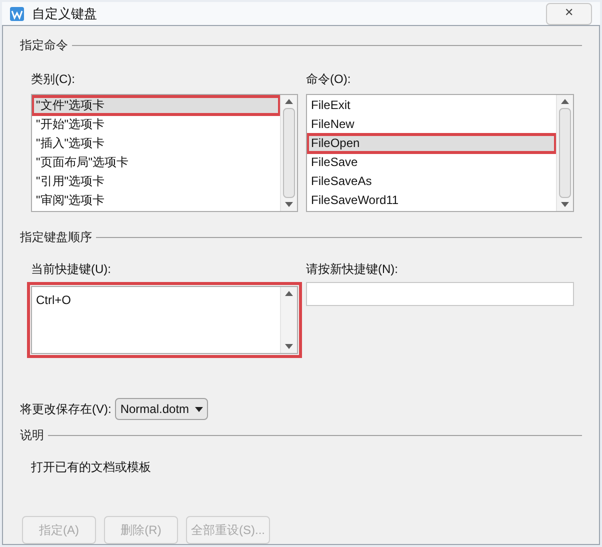 This screenshot has height=547, width=602. I want to click on group-title: 指定键盘顺序, so click(56, 237).